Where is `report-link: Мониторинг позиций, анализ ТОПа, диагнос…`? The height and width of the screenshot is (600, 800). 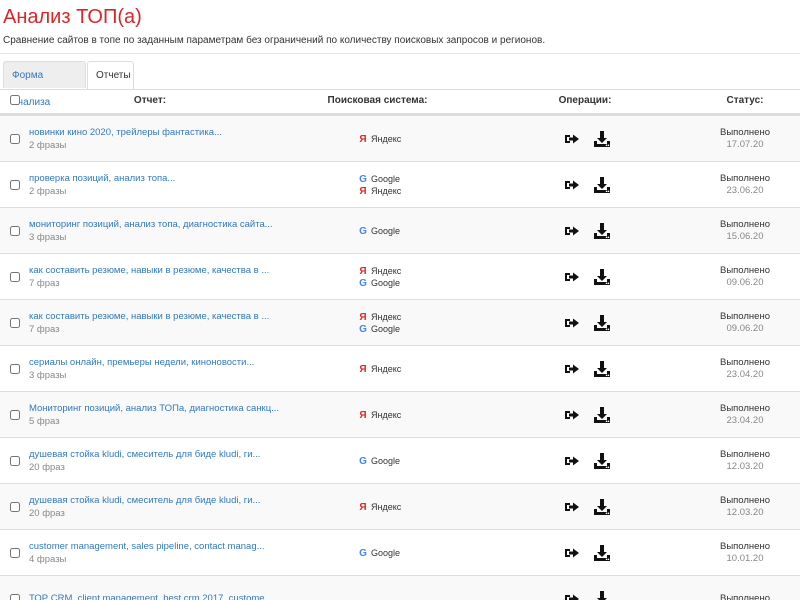 report-link: Мониторинг позиций, анализ ТОПа, диагнос… is located at coordinates (159, 409).